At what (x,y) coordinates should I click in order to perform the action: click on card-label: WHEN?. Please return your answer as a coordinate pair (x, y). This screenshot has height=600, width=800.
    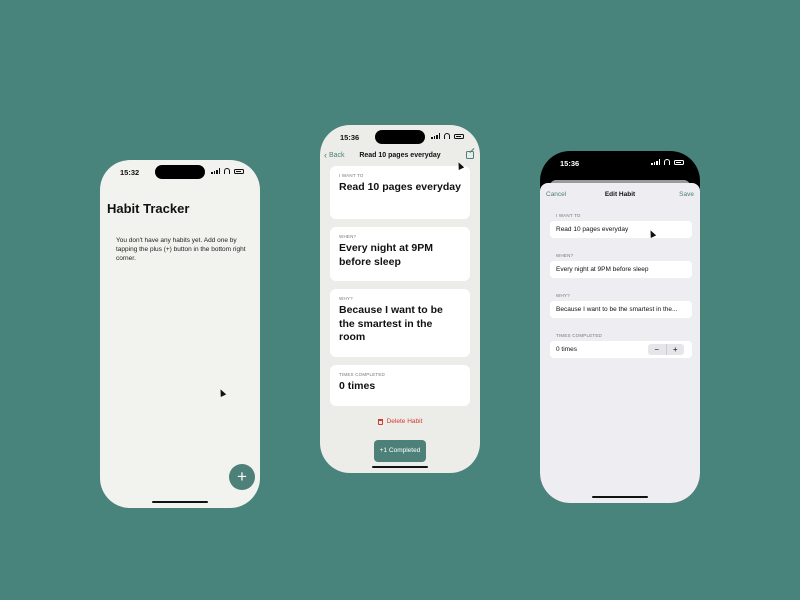
    Looking at the image, I should click on (348, 236).